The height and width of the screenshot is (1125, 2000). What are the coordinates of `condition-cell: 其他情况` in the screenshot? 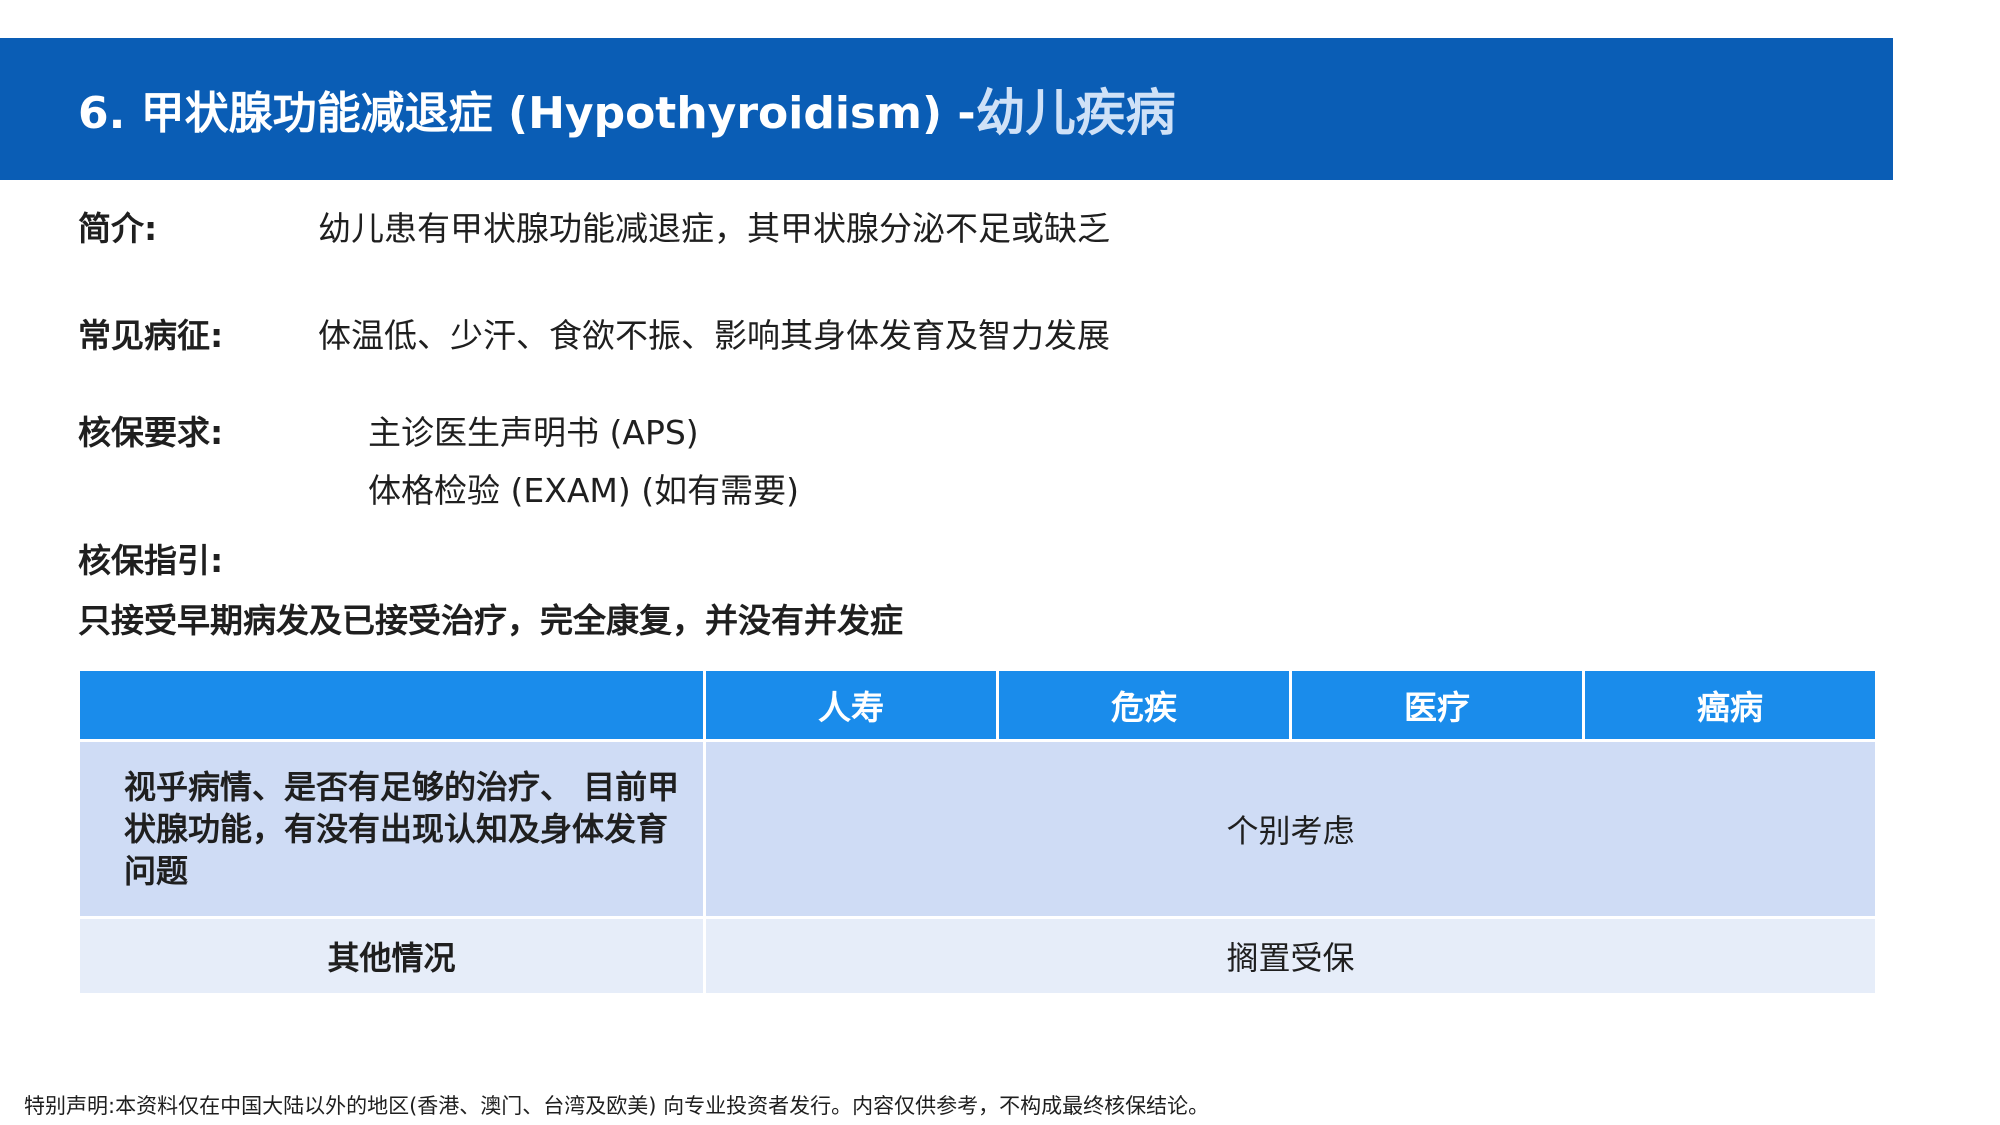 It's located at (391, 956).